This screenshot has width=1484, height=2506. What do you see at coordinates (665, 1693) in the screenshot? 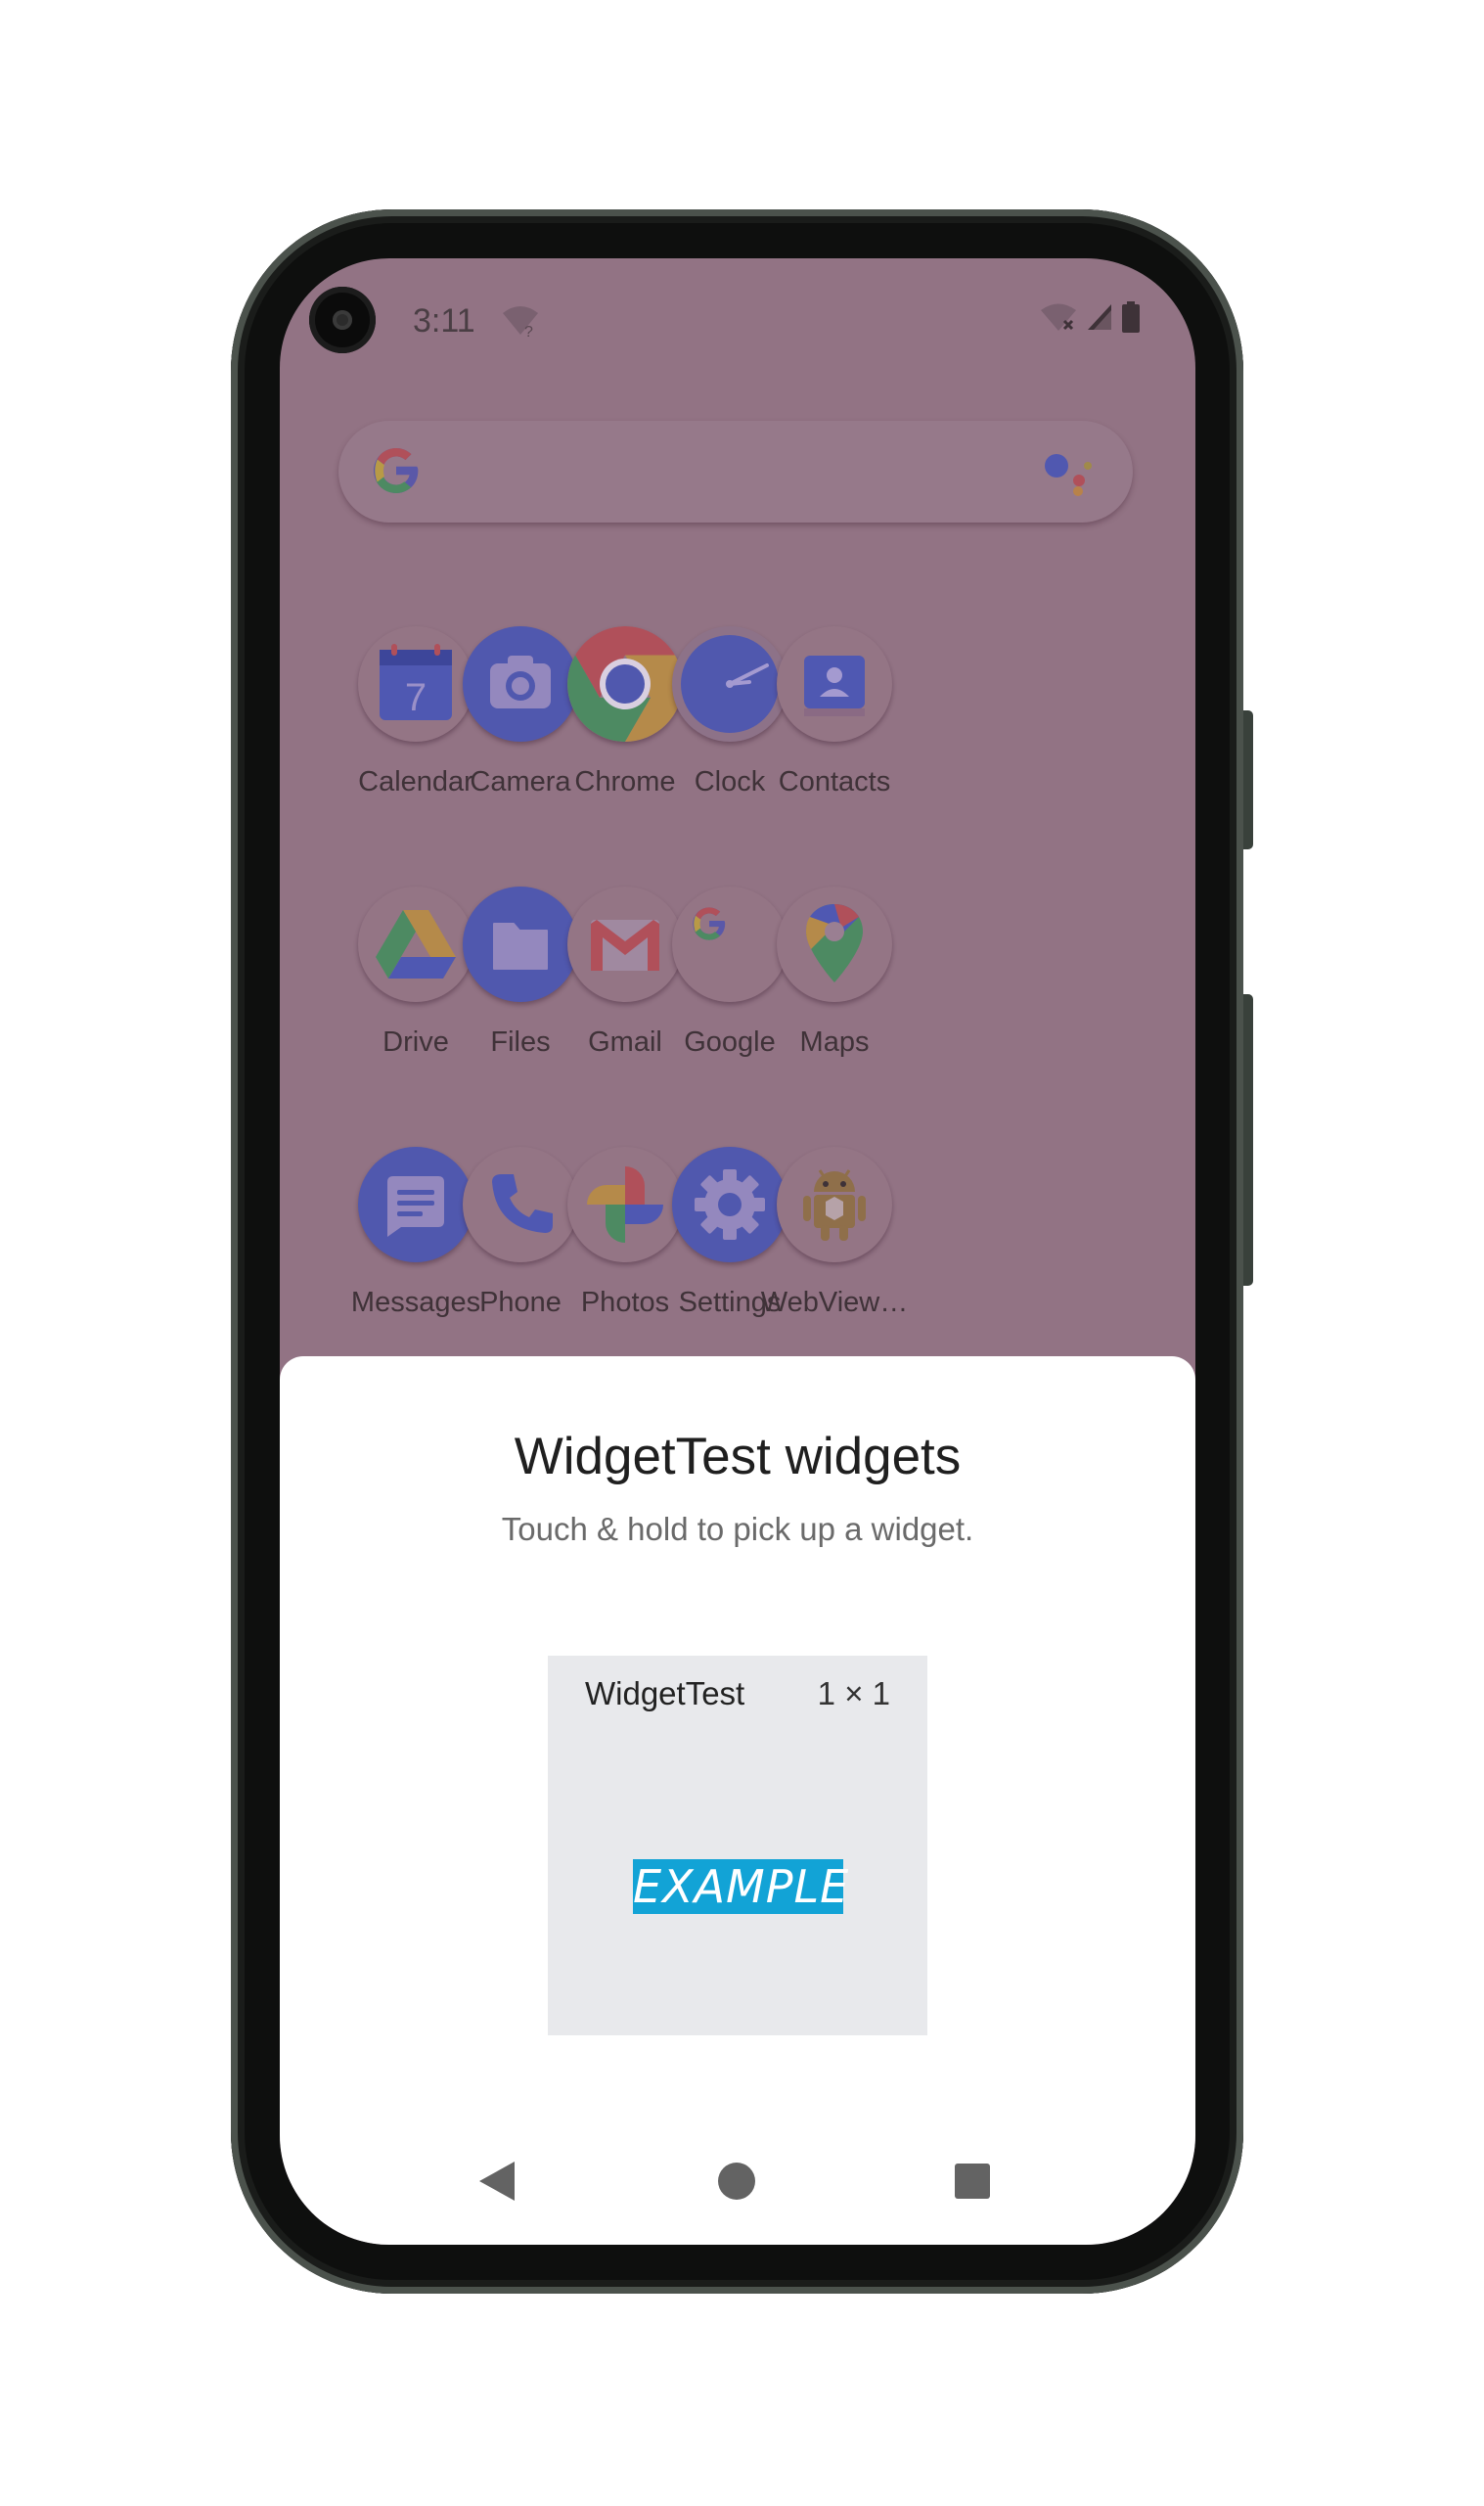
I see `widget-name: WidgetTest` at bounding box center [665, 1693].